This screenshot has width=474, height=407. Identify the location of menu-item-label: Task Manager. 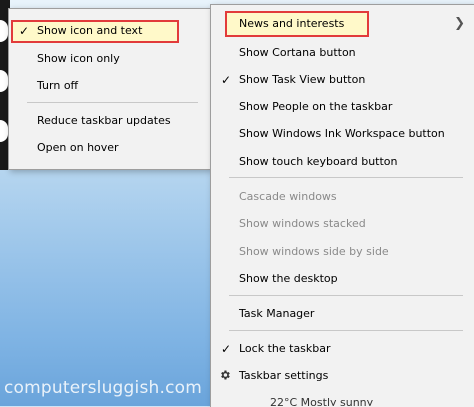
(277, 313).